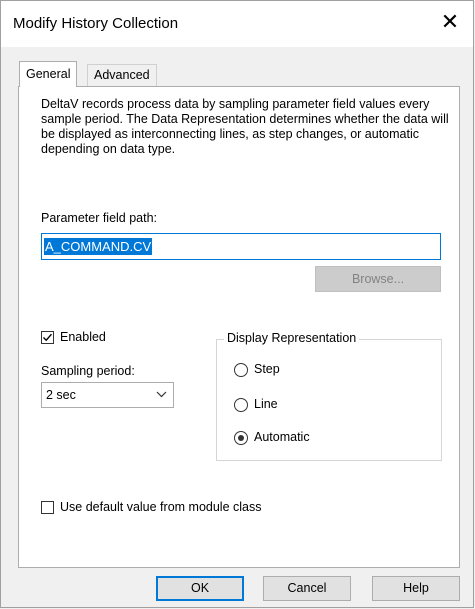  I want to click on radio-selected-dot, so click(241, 438).